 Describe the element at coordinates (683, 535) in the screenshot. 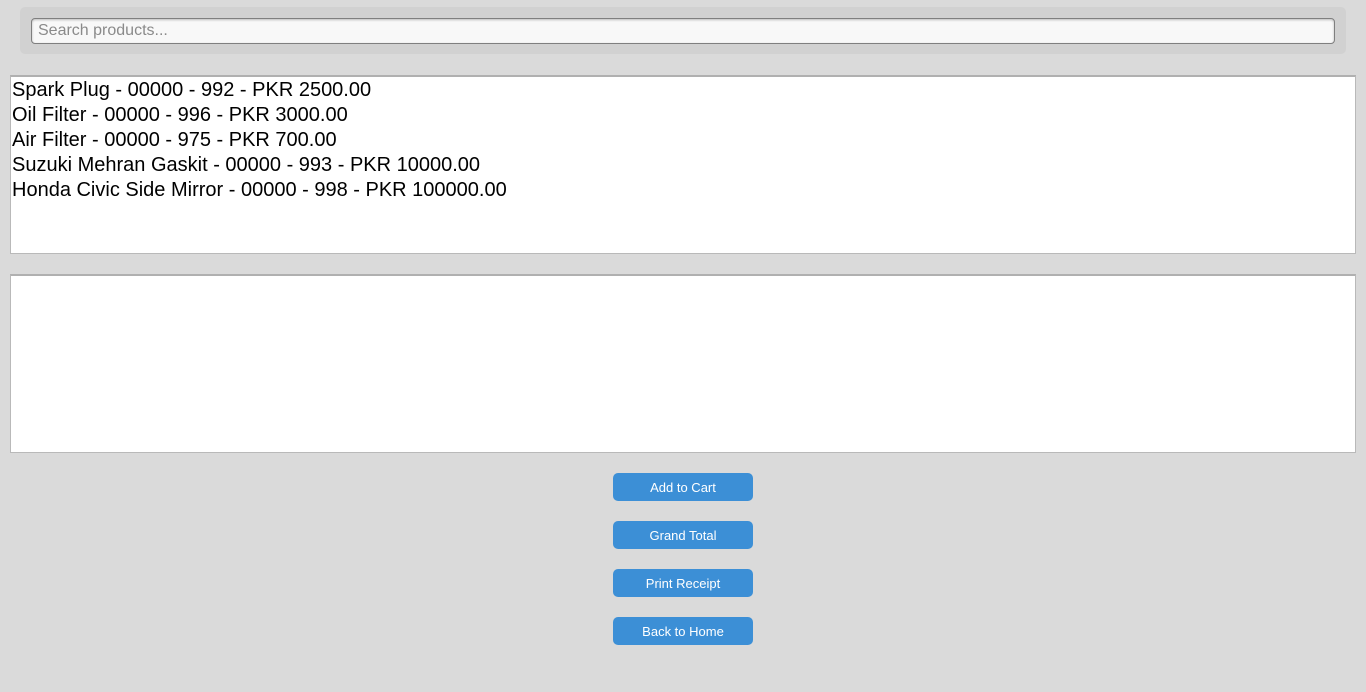

I see `grand-total-button: Grand Total` at that location.